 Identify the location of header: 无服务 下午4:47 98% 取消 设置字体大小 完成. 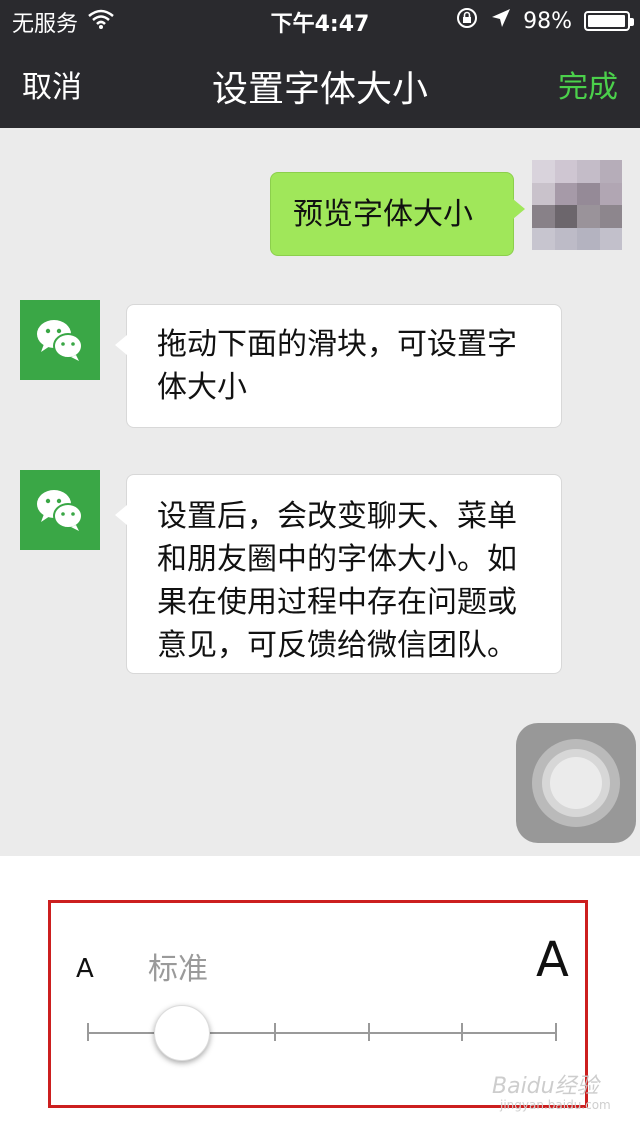
(320, 64).